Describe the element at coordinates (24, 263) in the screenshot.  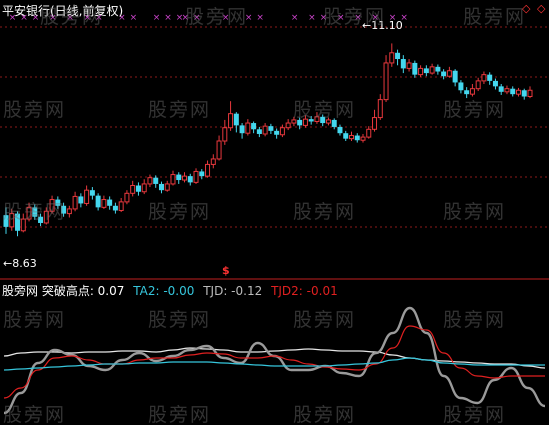
I see `low-value: 8.63` at that location.